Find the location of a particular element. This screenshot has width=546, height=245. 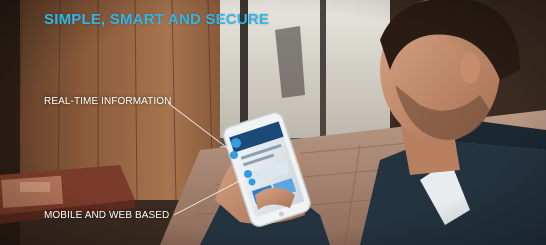

callout-realtime-information: REAL-TIME INFORMATION is located at coordinates (108, 101).